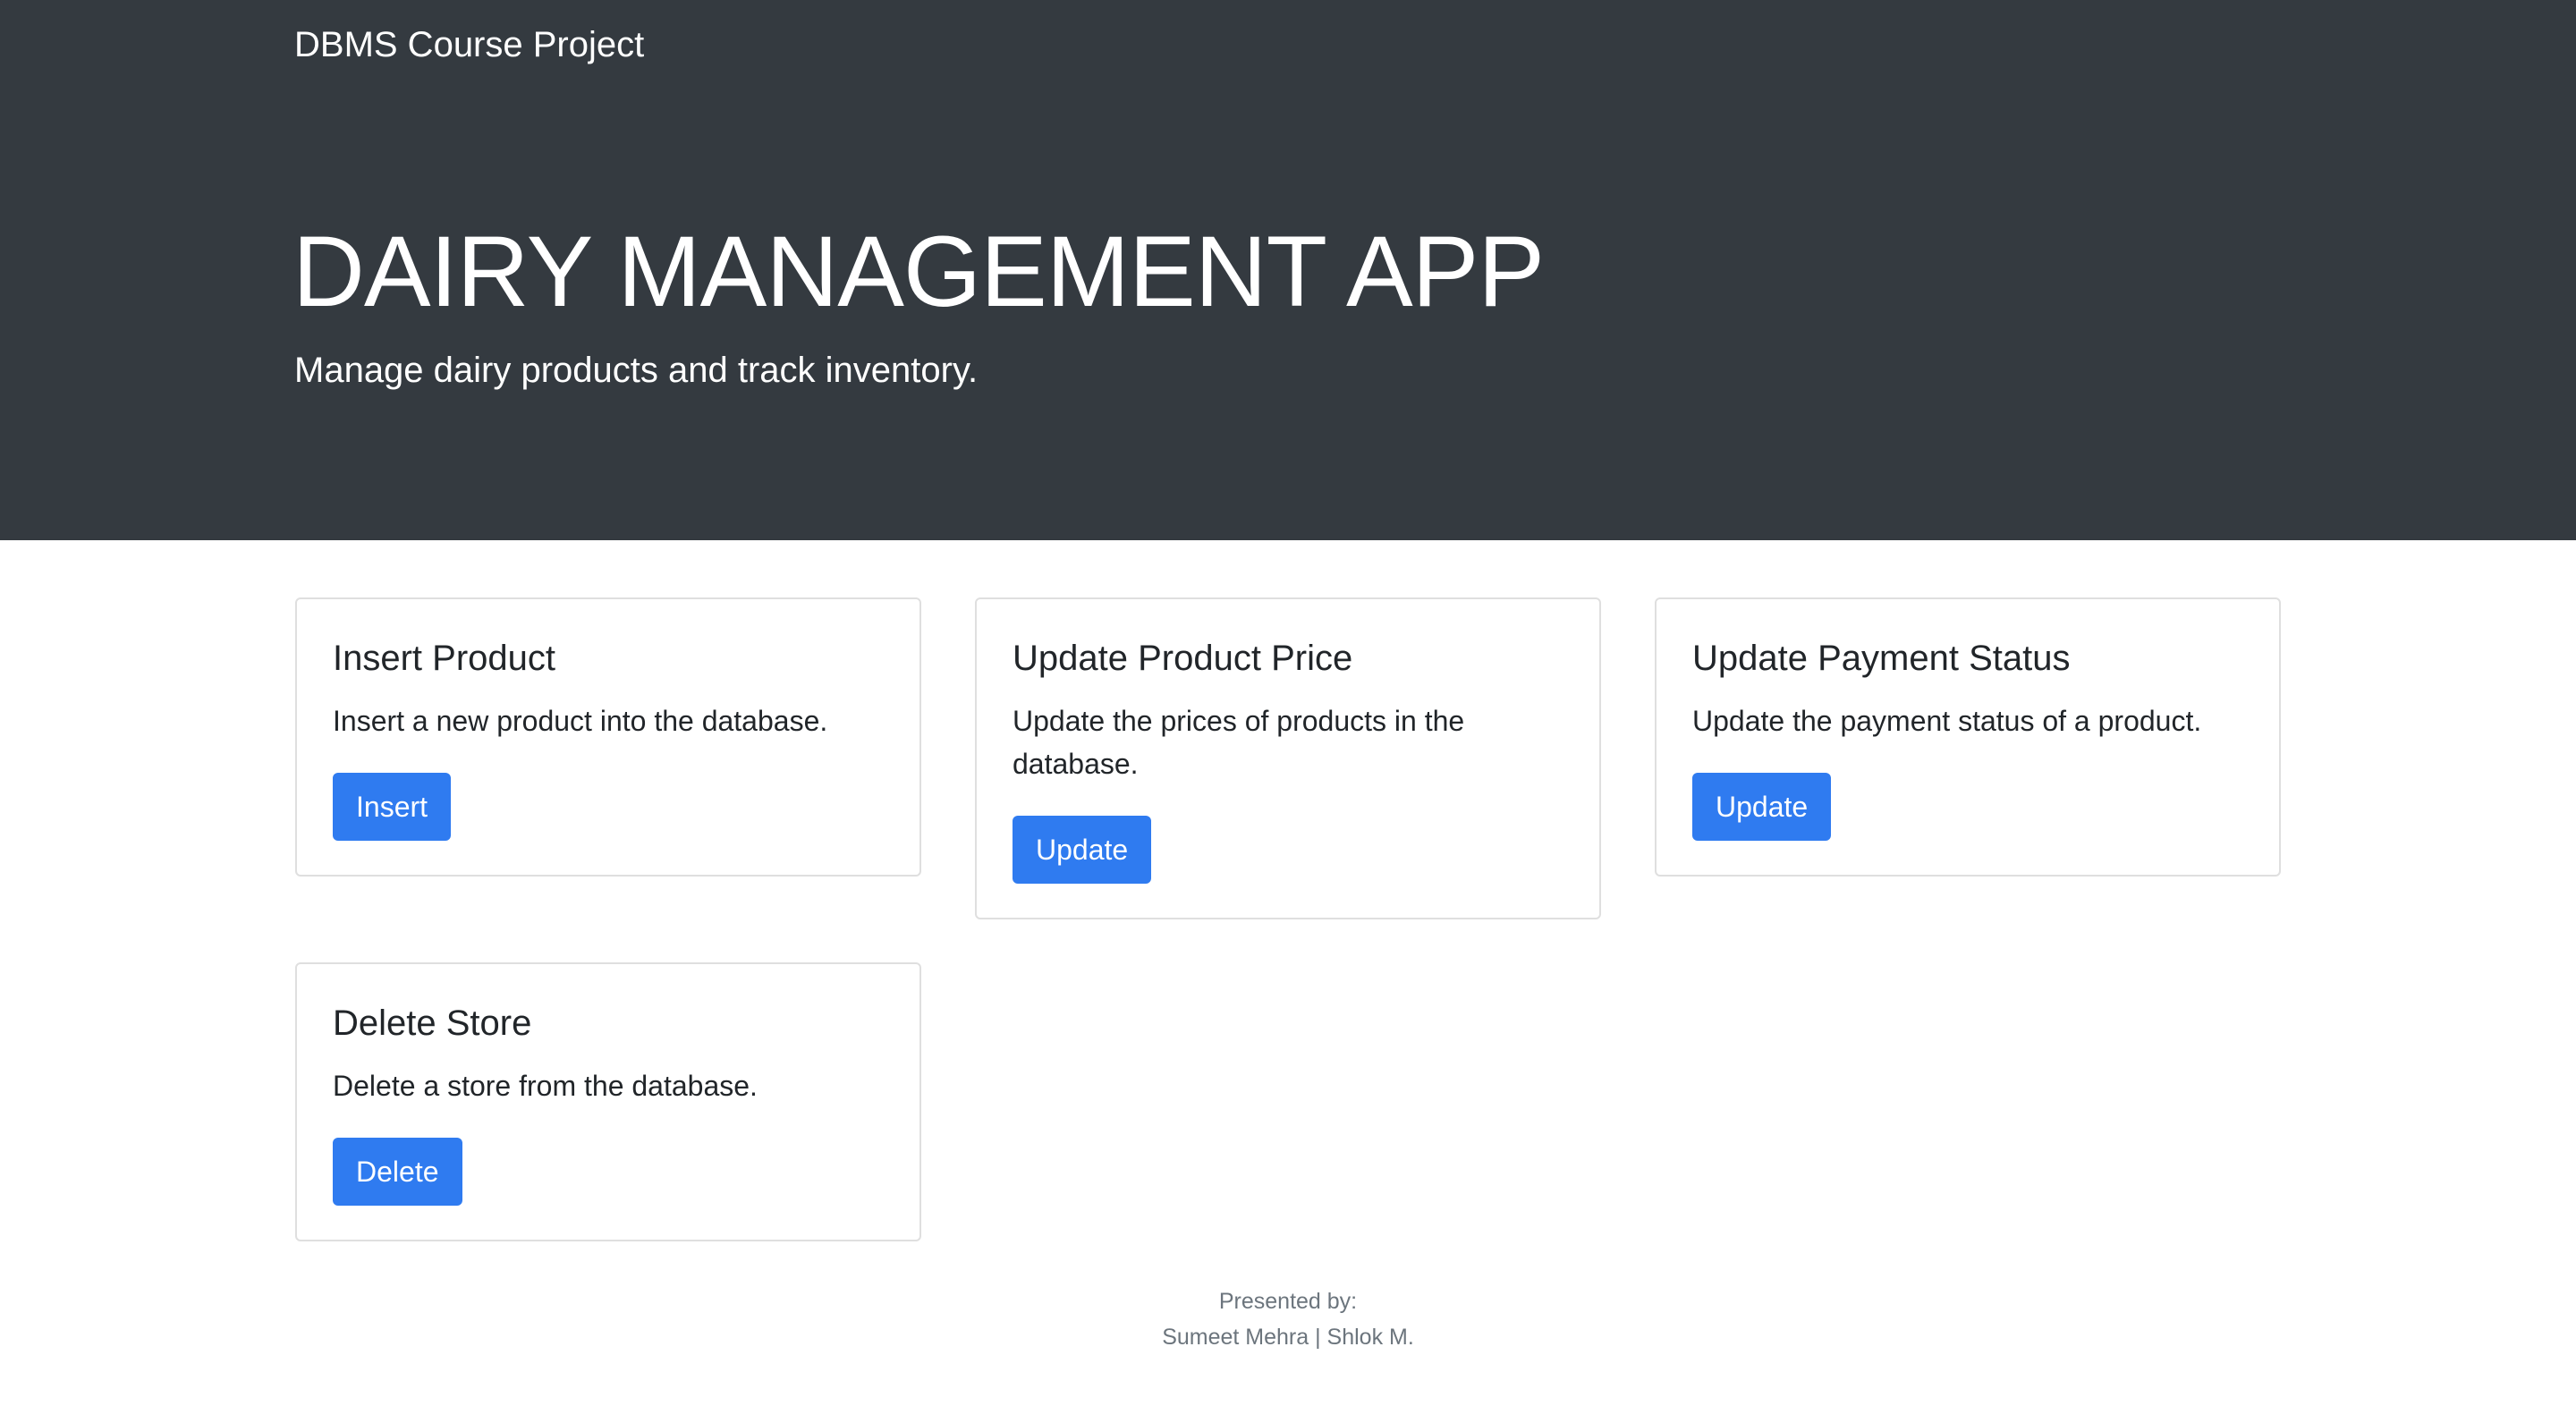 This screenshot has height=1406, width=2576. Describe the element at coordinates (392, 807) in the screenshot. I see `insert-button: Insert` at that location.